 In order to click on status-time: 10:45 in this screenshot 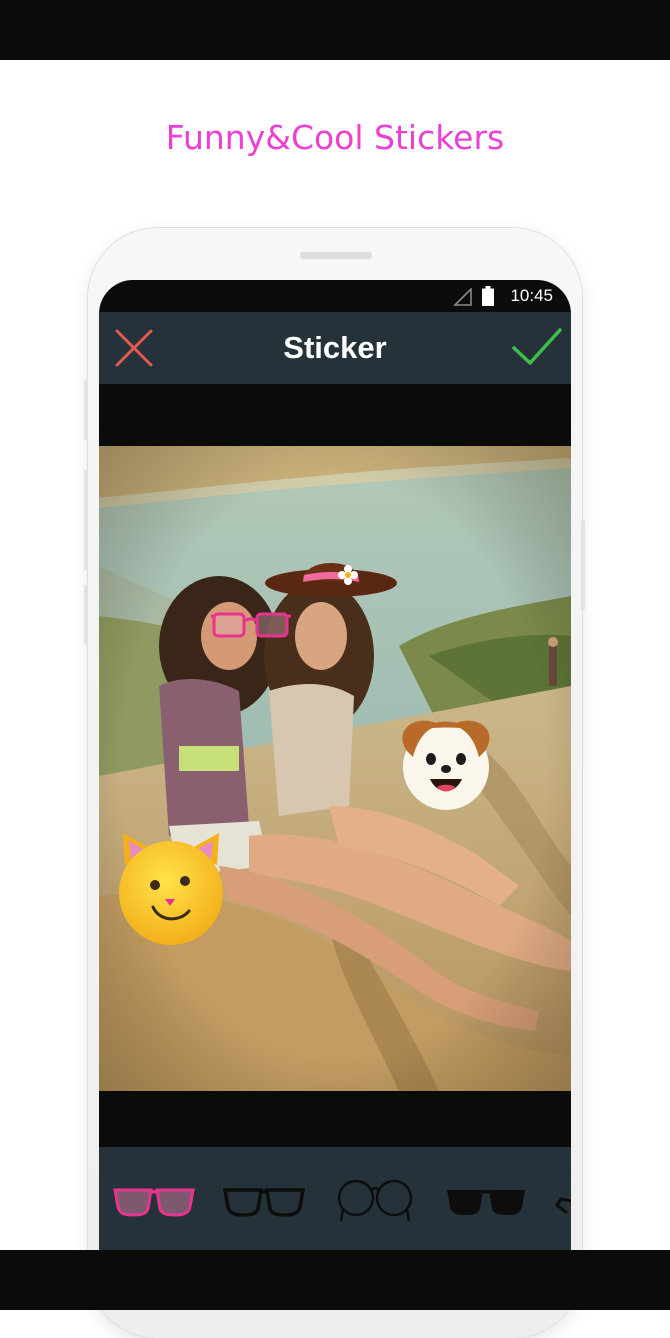, I will do `click(531, 295)`.